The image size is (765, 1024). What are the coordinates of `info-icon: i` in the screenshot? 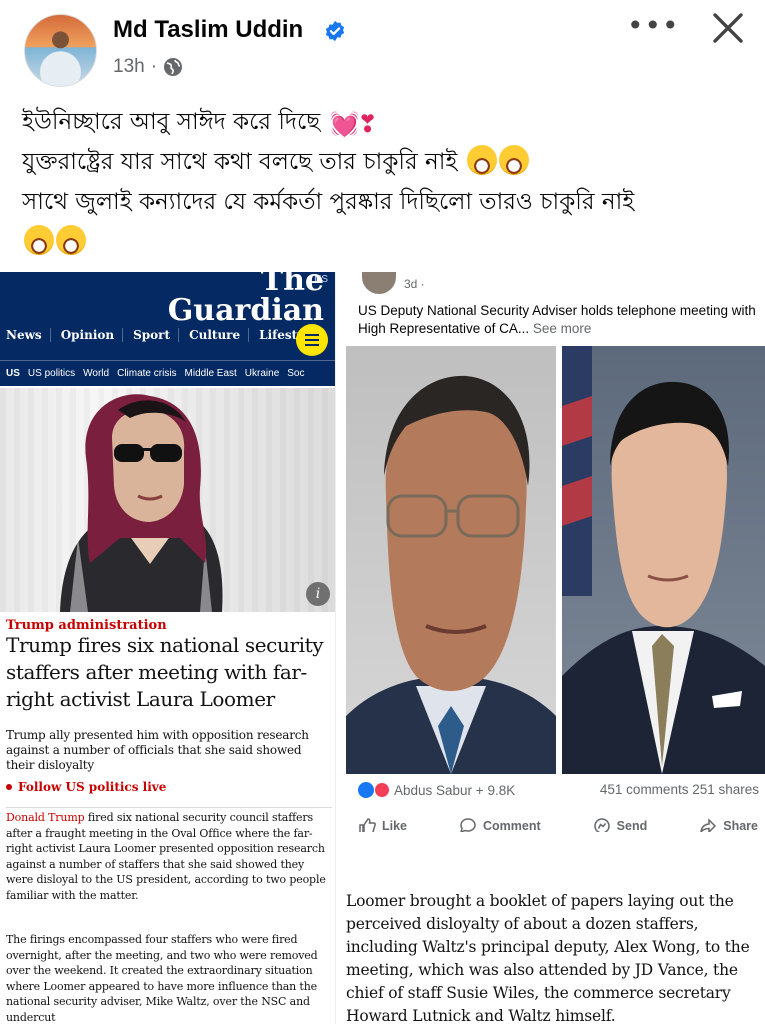 It's located at (318, 594).